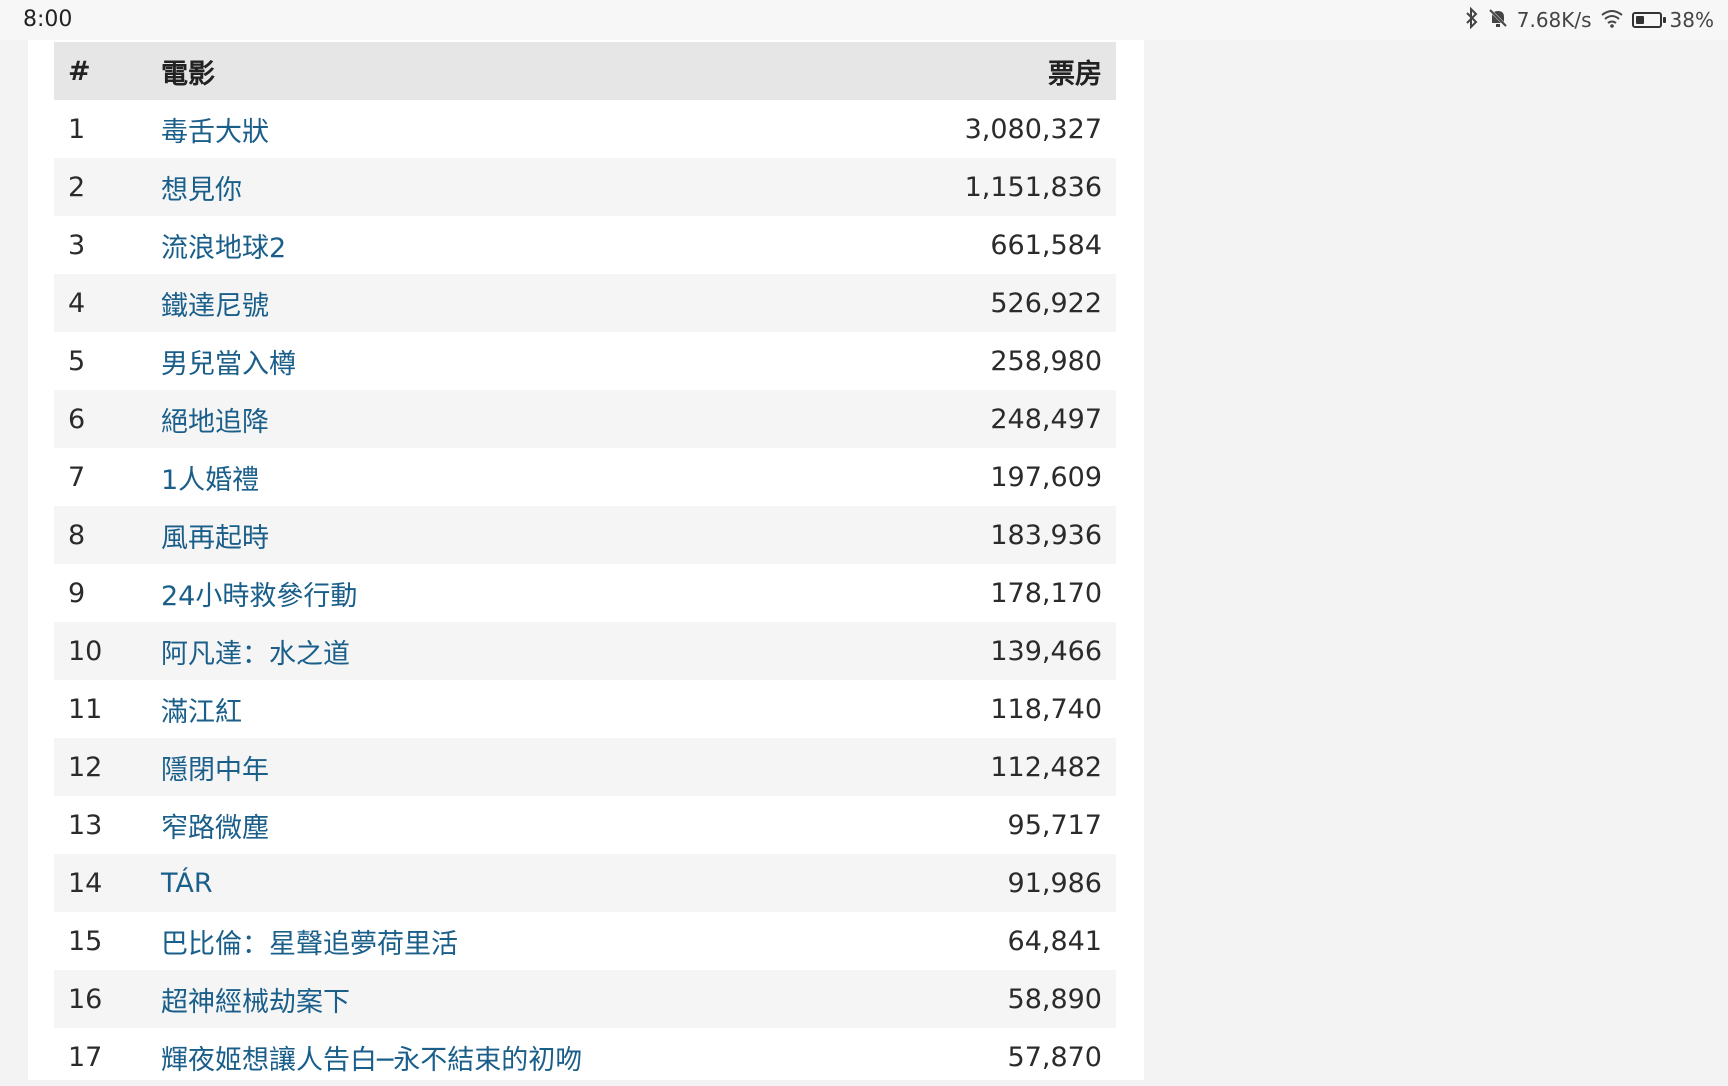 The width and height of the screenshot is (1728, 1086). What do you see at coordinates (1054, 941) in the screenshot?
I see `gross-cell: 64,841` at bounding box center [1054, 941].